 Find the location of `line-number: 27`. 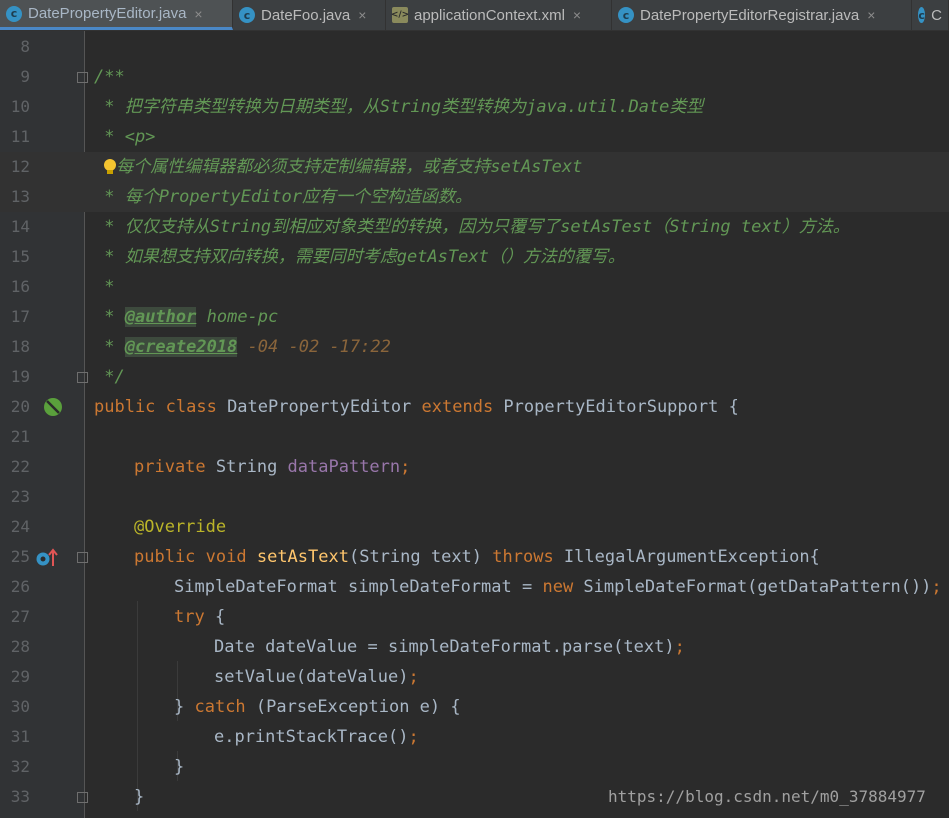

line-number: 27 is located at coordinates (20, 616).